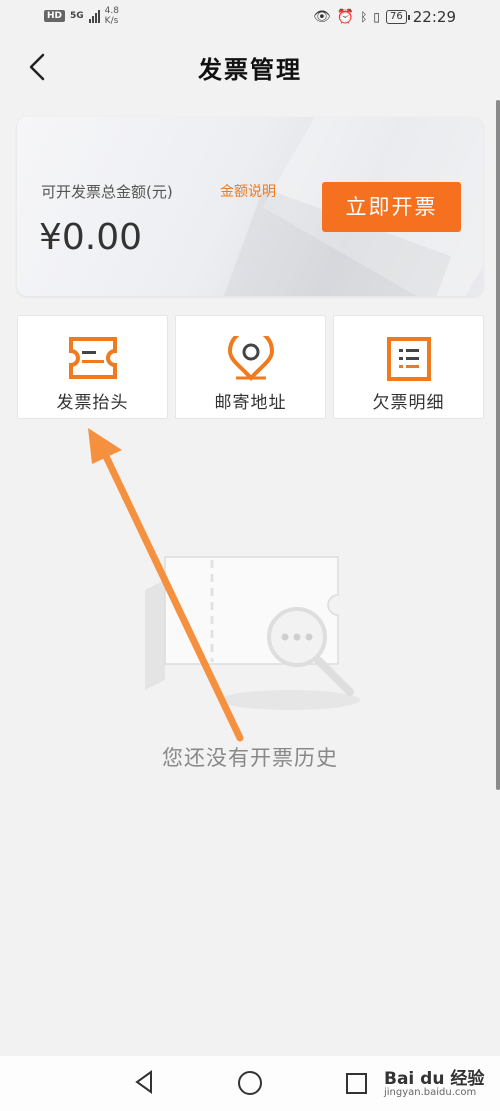  I want to click on watermark-text: Bai du 经验, so click(434, 1079).